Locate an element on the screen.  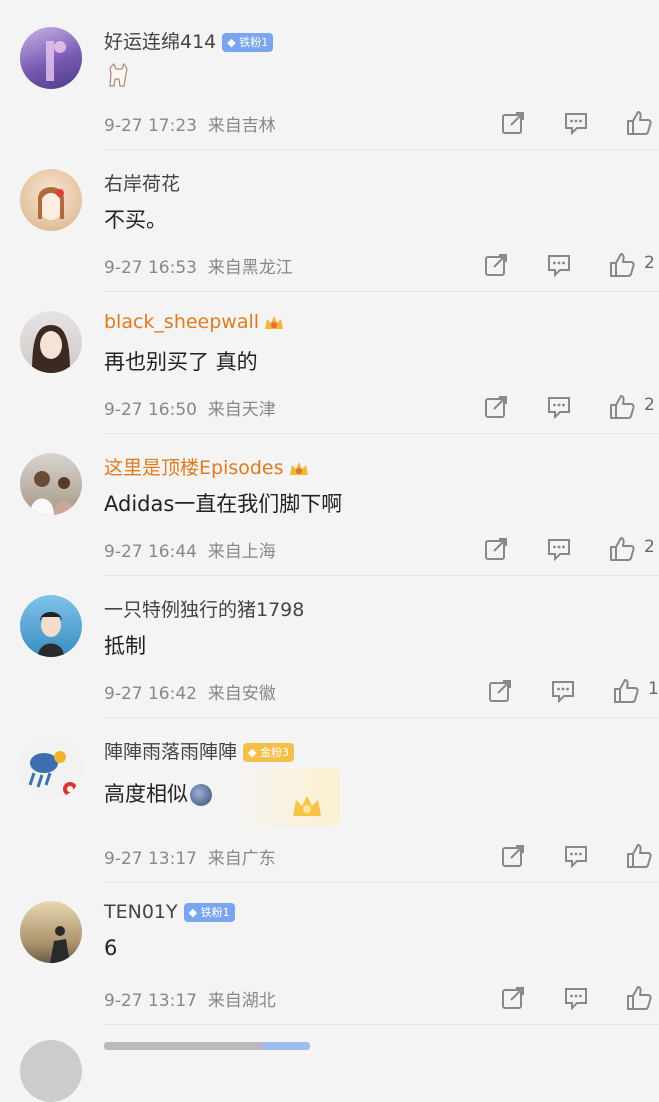
username-text: 右岸荷花 is located at coordinates (142, 184).